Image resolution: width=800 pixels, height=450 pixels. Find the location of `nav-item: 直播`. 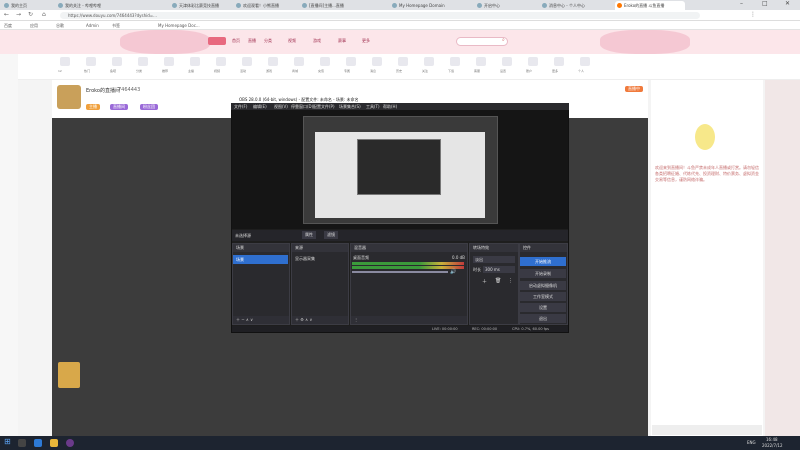

nav-item: 直播 is located at coordinates (252, 41).